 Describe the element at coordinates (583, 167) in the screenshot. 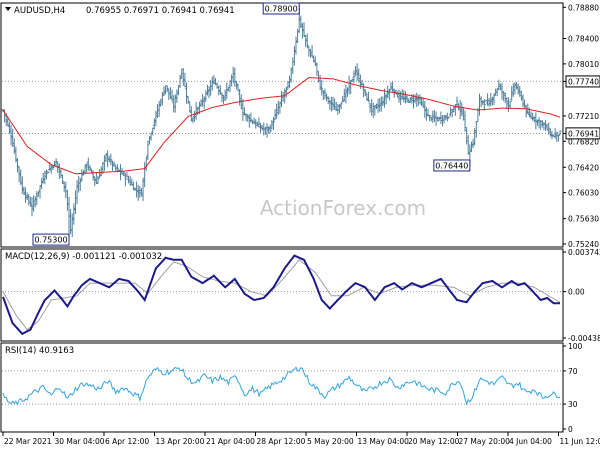

I see `price-y-tick-label: 0.76420` at that location.